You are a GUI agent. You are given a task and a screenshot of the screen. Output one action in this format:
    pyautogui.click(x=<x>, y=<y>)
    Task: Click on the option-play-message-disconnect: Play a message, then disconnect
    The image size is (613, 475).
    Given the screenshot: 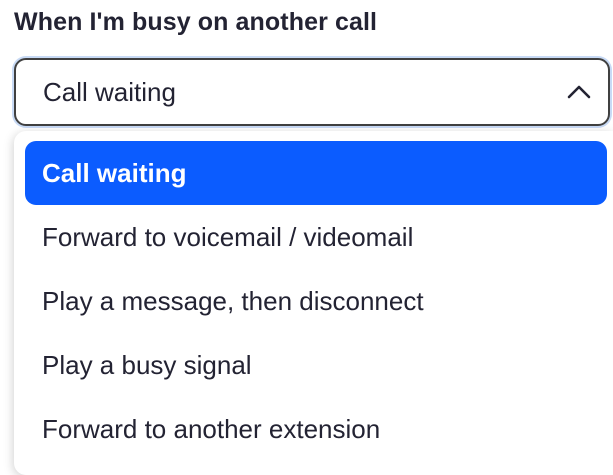 What is the action you would take?
    pyautogui.click(x=316, y=301)
    